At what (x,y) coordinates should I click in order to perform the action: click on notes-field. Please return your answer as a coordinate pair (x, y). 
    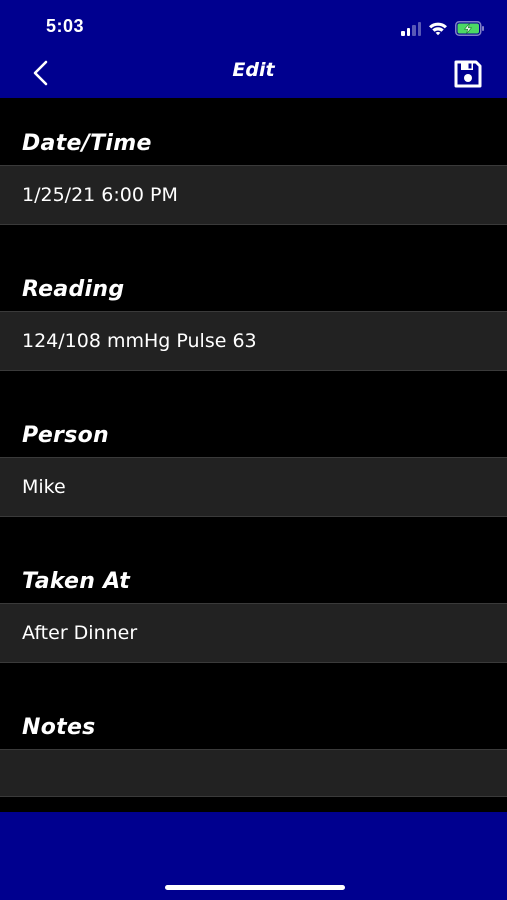
    Looking at the image, I should click on (253, 773).